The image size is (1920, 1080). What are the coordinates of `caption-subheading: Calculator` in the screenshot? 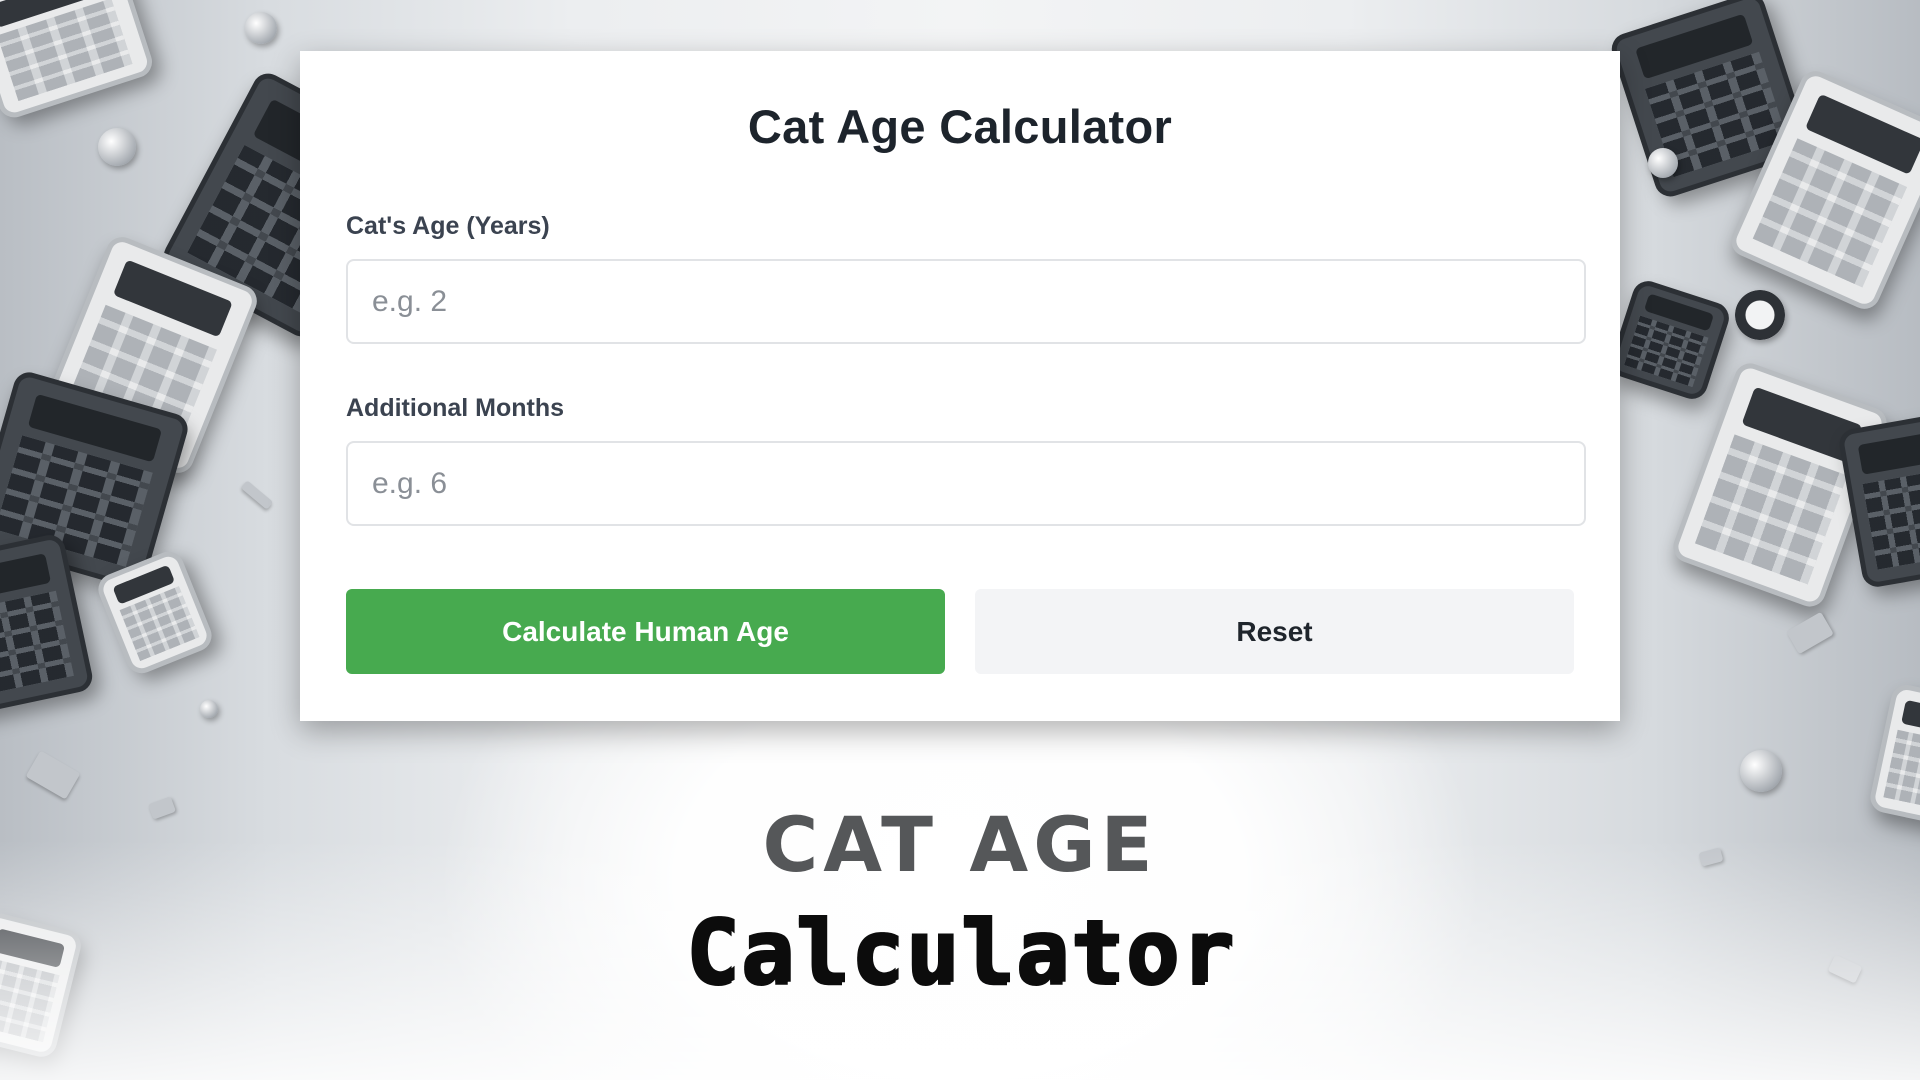 It's located at (960, 951).